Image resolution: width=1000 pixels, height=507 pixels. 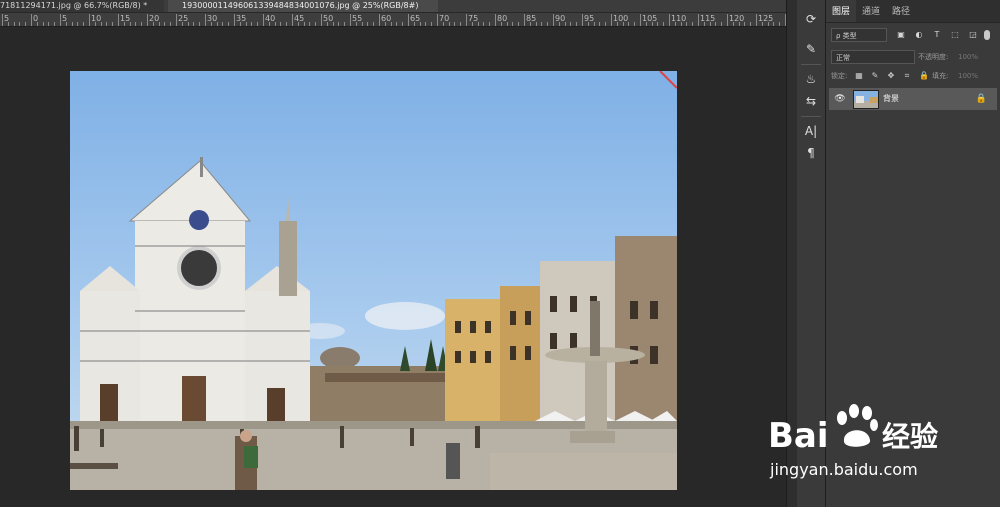 I want to click on ruler-label: 120, so click(x=737, y=18).